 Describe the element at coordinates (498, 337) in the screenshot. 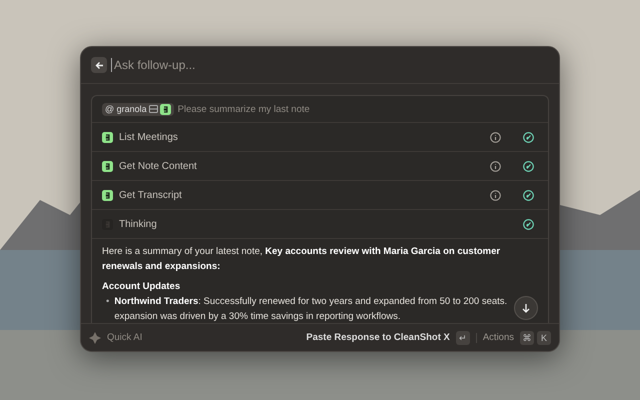

I see `actions-button: Actions` at that location.